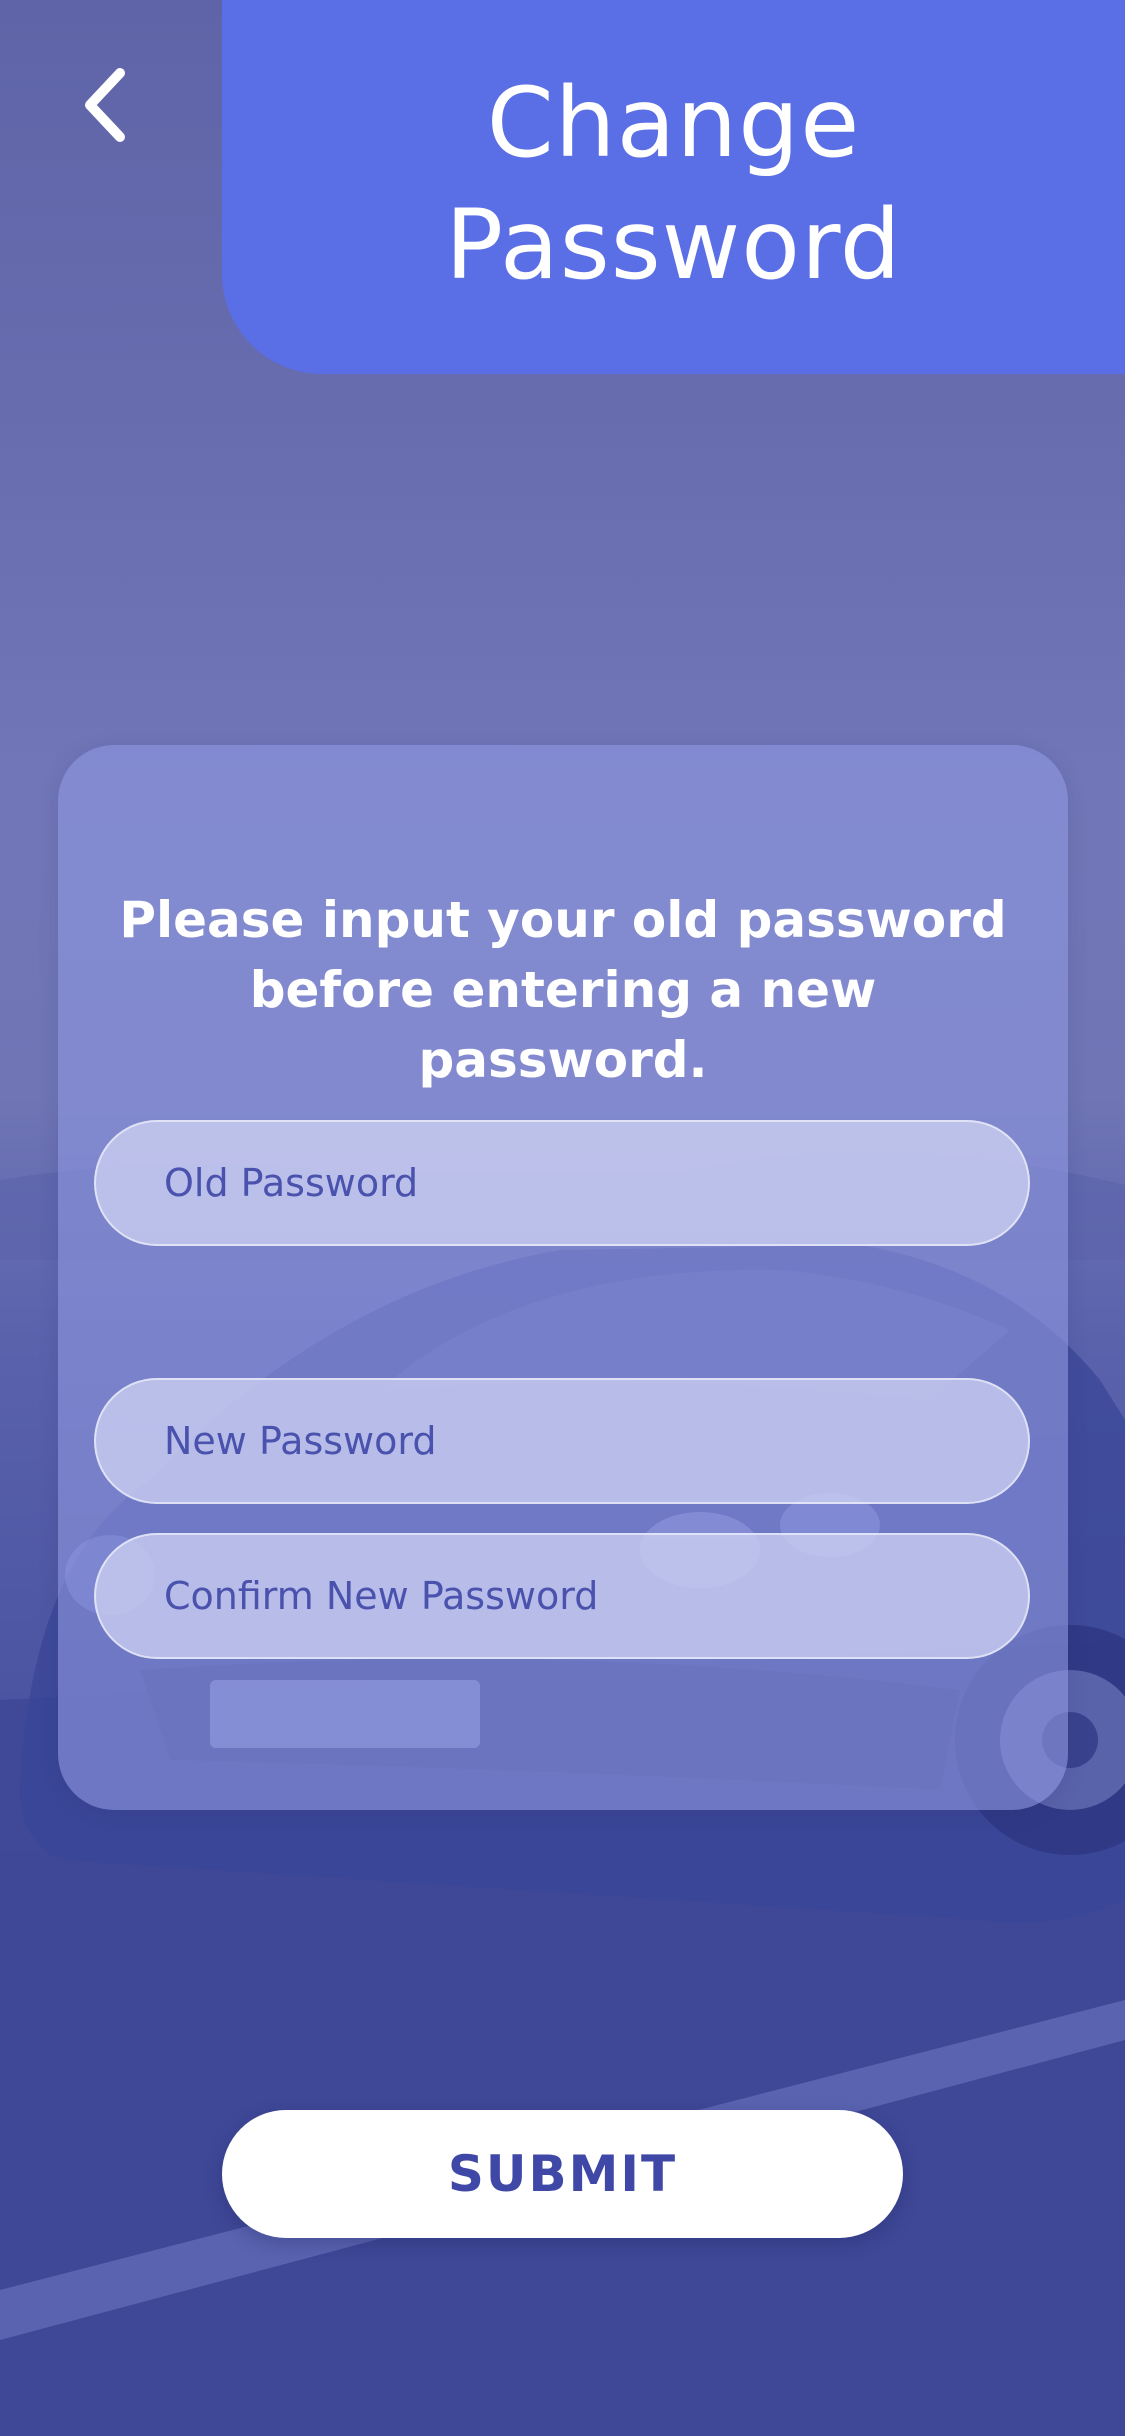 This screenshot has width=1125, height=2436. Describe the element at coordinates (673, 184) in the screenshot. I see `page-title: Change Password` at that location.